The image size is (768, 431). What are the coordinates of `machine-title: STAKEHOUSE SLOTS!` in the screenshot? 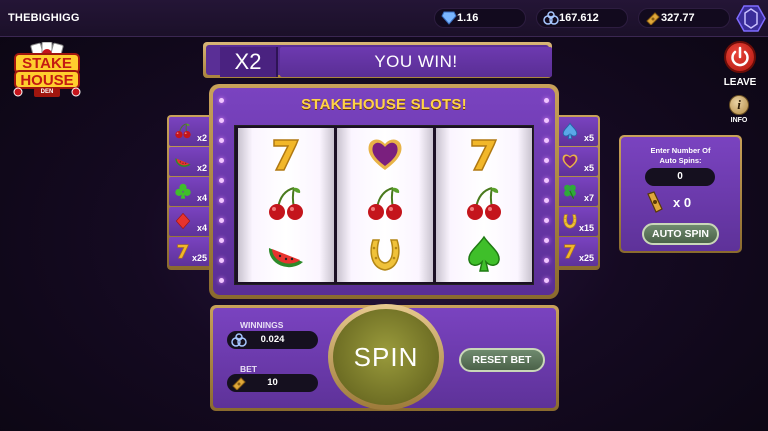 It's located at (384, 104).